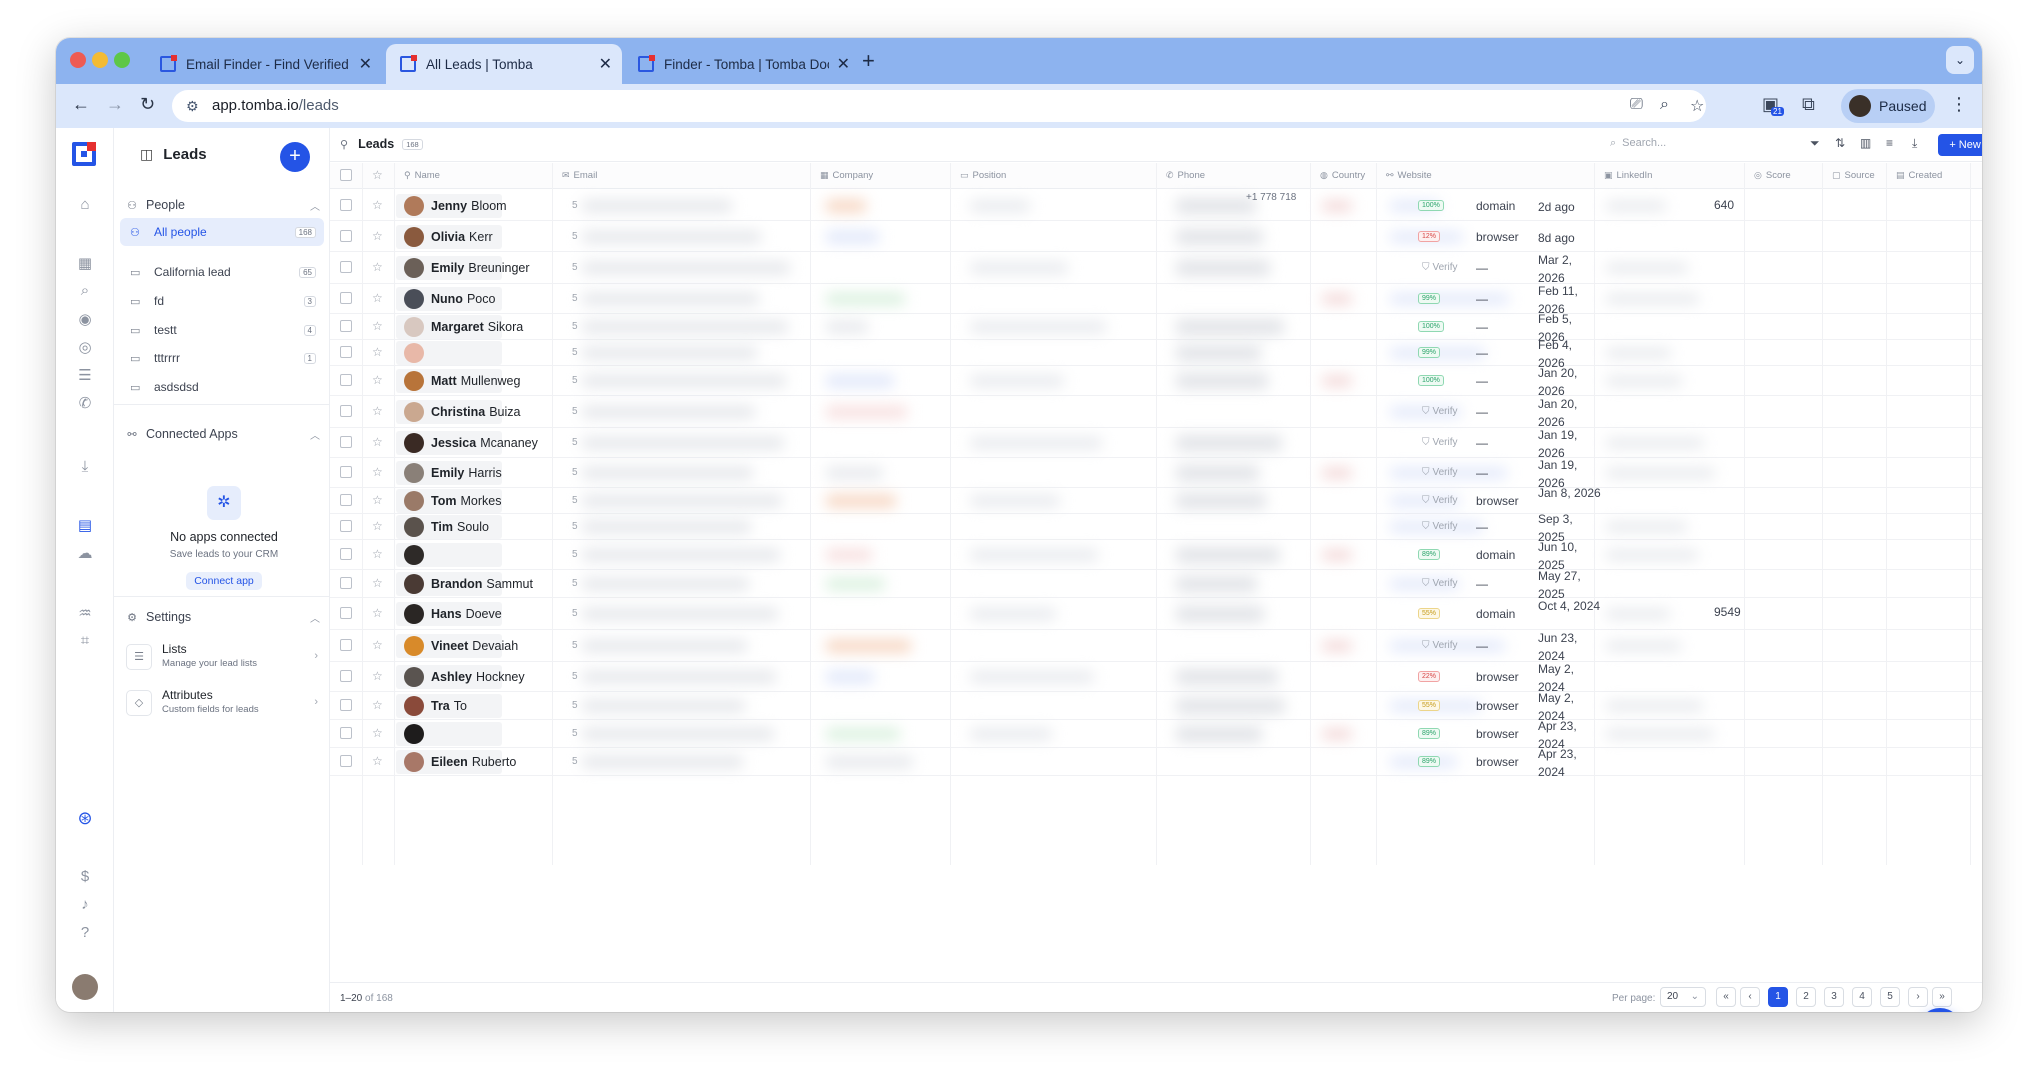 This screenshot has width=2032, height=1084. I want to click on table-row: ☆ Hans Doeve 5 55% domain Oct 4, 2024 9549, so click(1156, 614).